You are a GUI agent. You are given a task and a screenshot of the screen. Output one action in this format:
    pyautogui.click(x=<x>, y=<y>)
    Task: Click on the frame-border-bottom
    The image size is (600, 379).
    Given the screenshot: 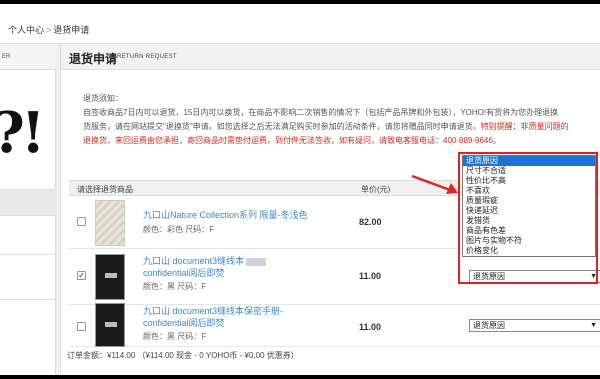 What is the action you would take?
    pyautogui.click(x=300, y=377)
    